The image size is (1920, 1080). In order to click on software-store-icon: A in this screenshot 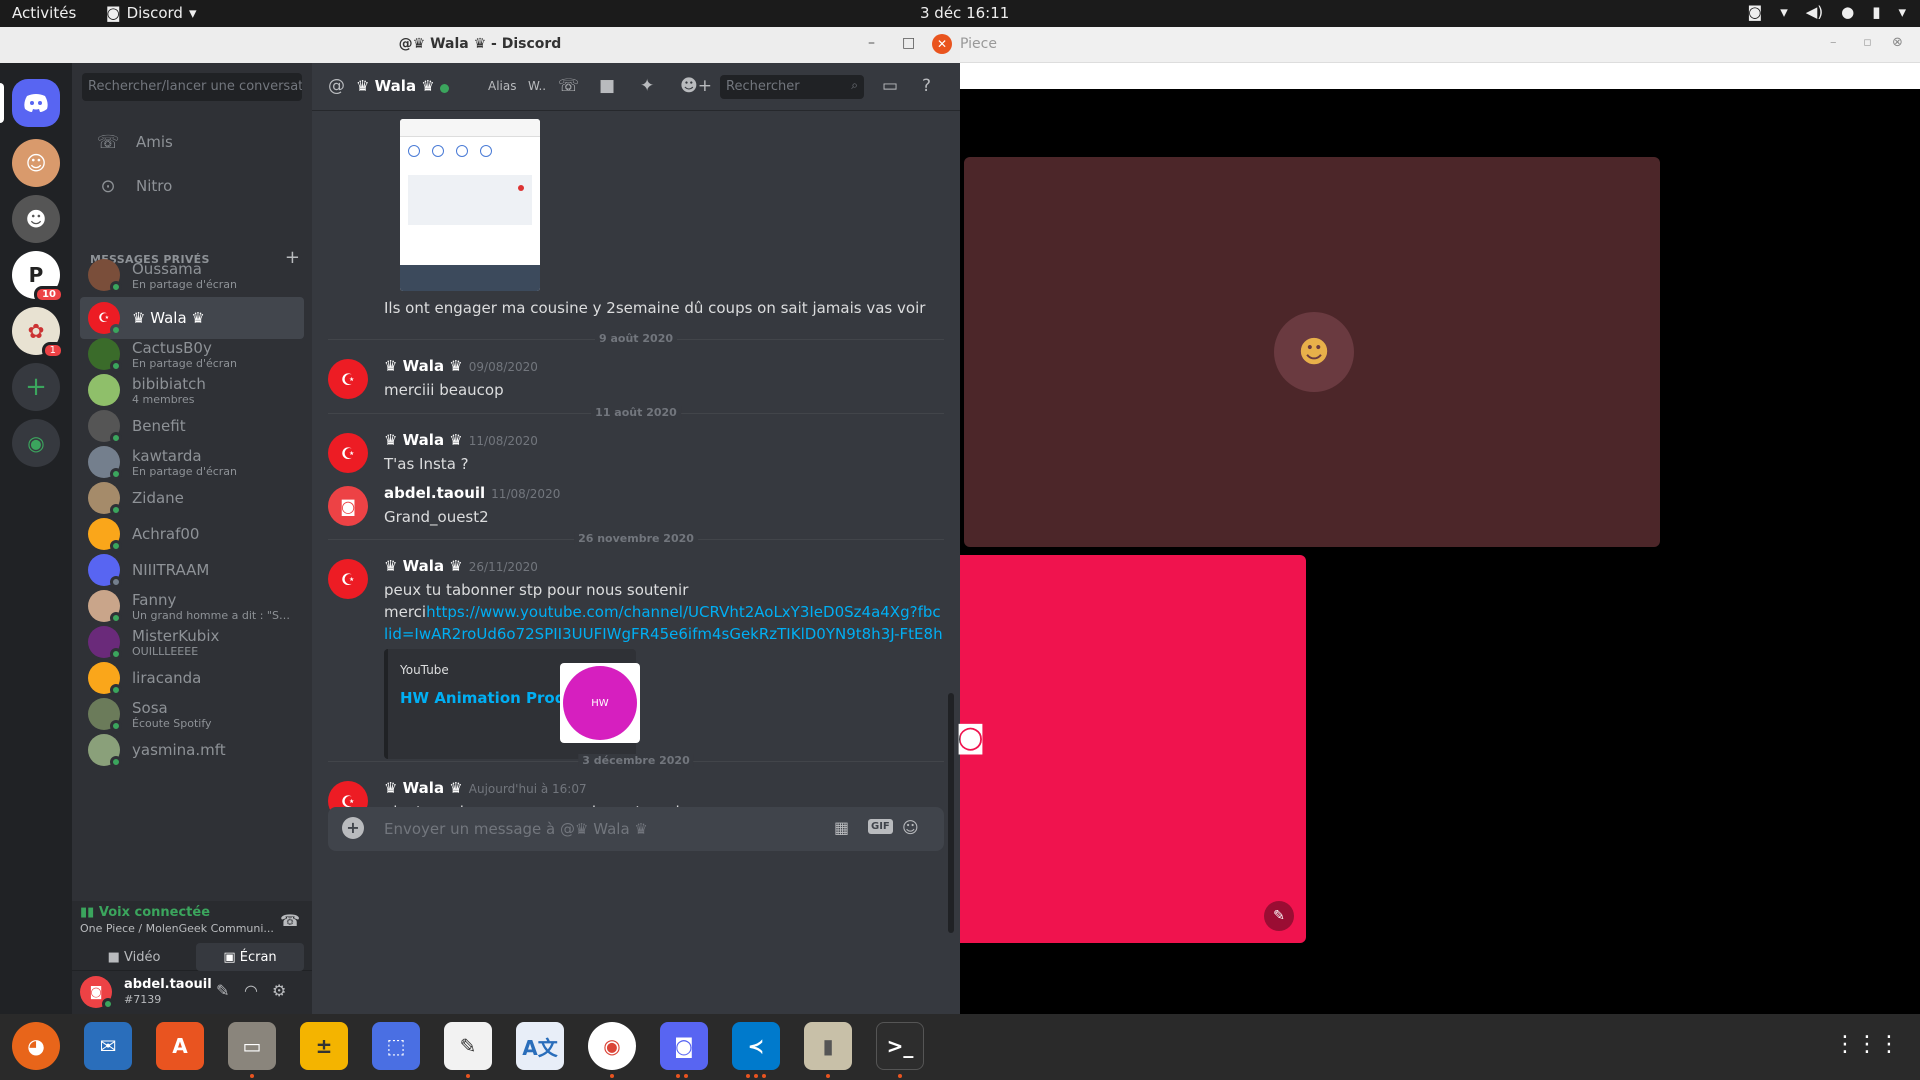, I will do `click(180, 1046)`.